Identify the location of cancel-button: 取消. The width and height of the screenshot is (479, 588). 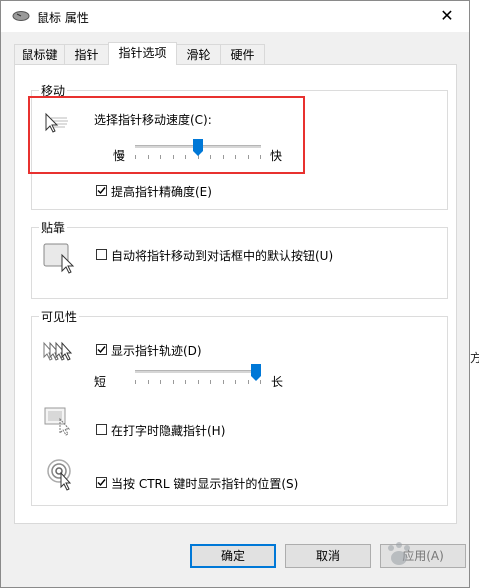
(328, 556).